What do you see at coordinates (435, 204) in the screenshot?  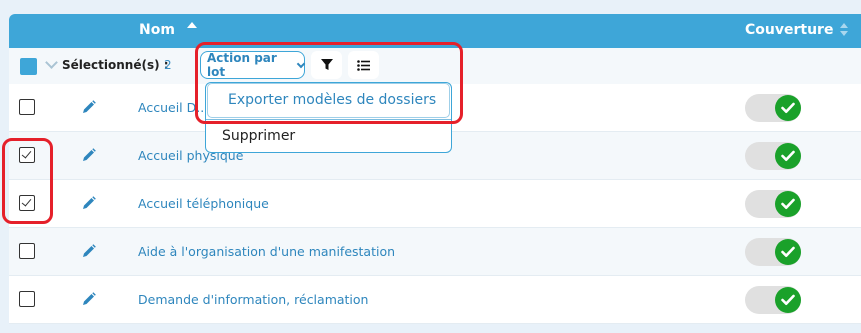 I see `table-row: Accueil téléphonique` at bounding box center [435, 204].